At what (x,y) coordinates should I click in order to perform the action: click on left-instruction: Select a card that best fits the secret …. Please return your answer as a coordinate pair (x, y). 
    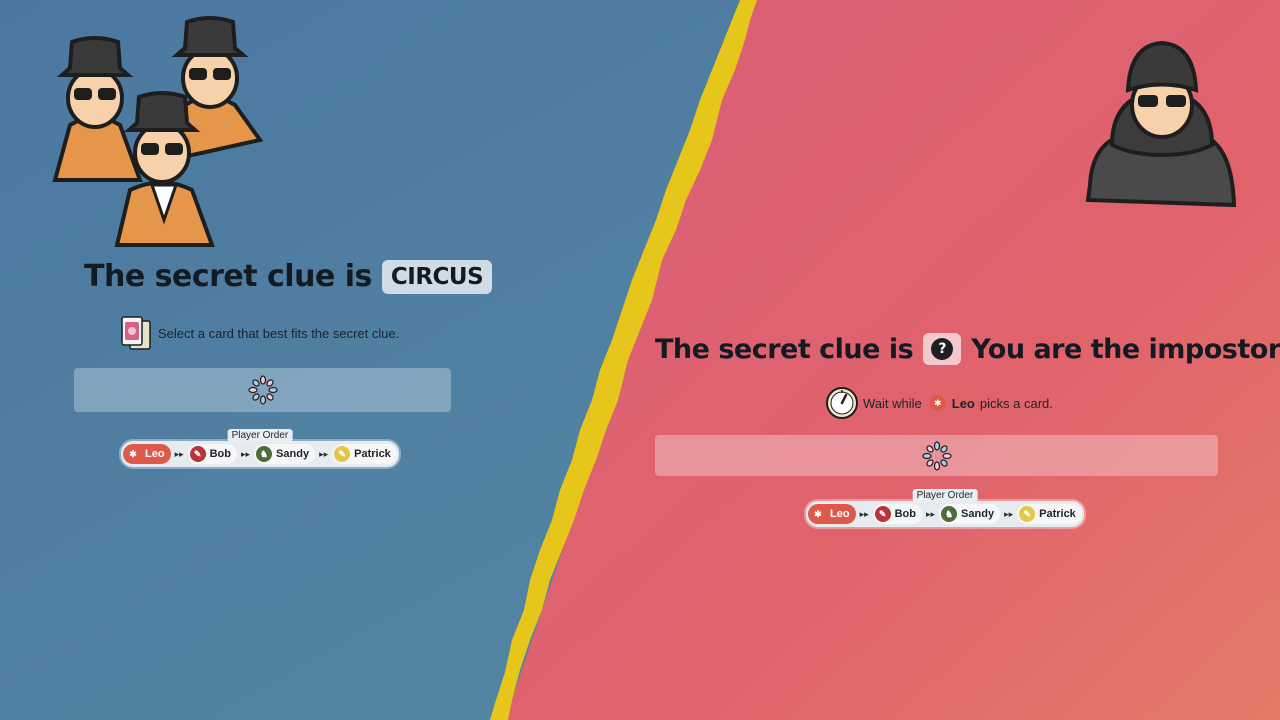
    Looking at the image, I should click on (259, 333).